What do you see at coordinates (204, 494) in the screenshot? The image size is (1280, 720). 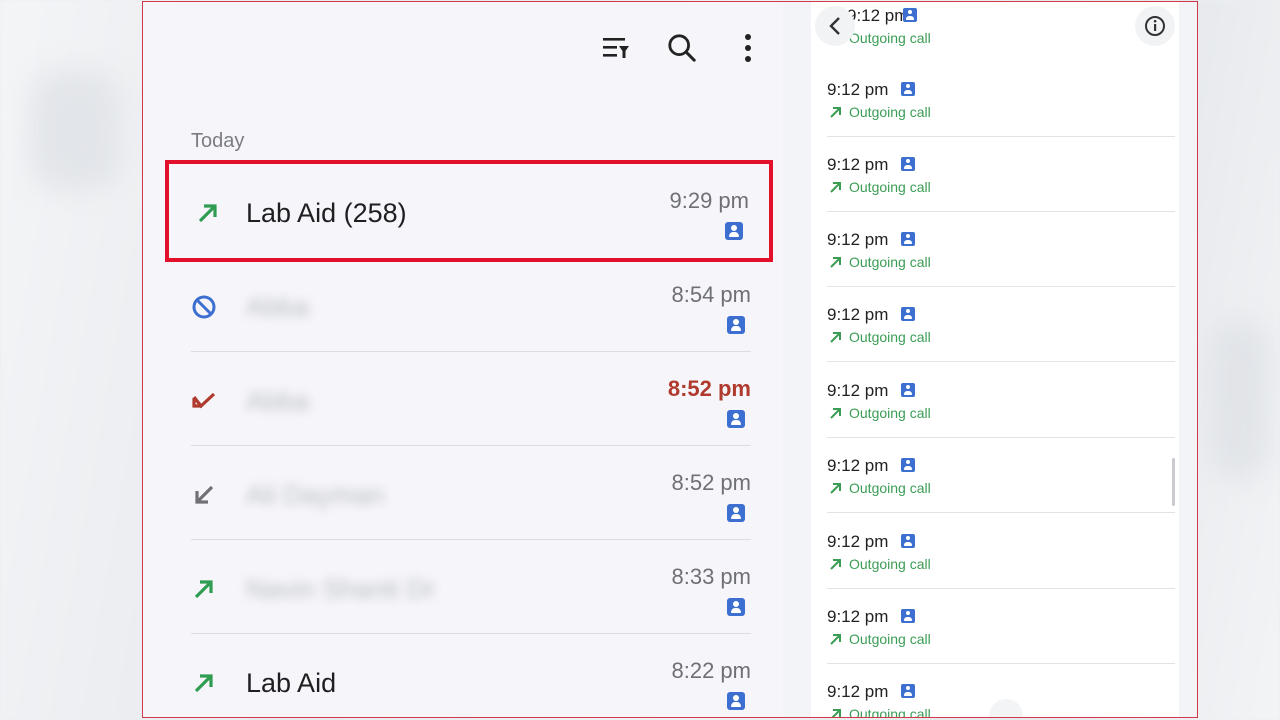 I see `incoming-call-icon` at bounding box center [204, 494].